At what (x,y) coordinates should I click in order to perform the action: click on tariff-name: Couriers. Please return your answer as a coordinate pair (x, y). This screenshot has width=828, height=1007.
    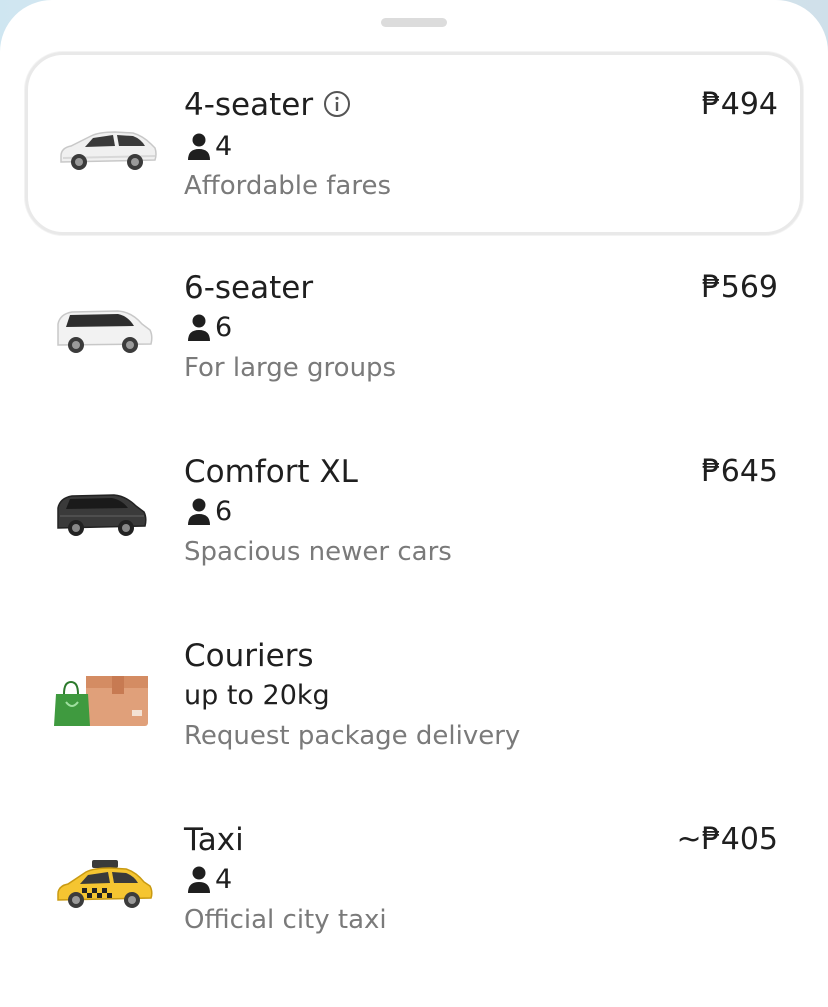
    Looking at the image, I should click on (249, 656).